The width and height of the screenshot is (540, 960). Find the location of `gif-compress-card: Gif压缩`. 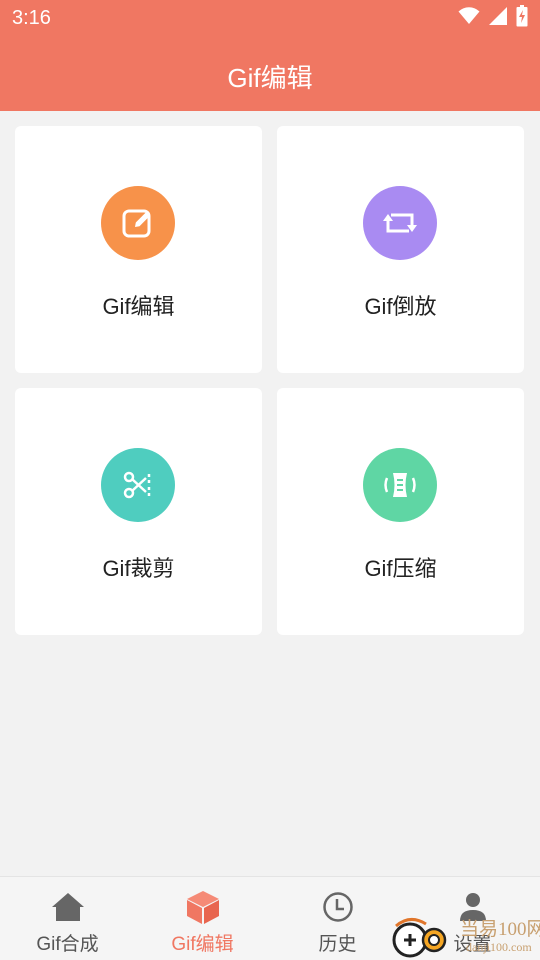

gif-compress-card: Gif压缩 is located at coordinates (400, 511).